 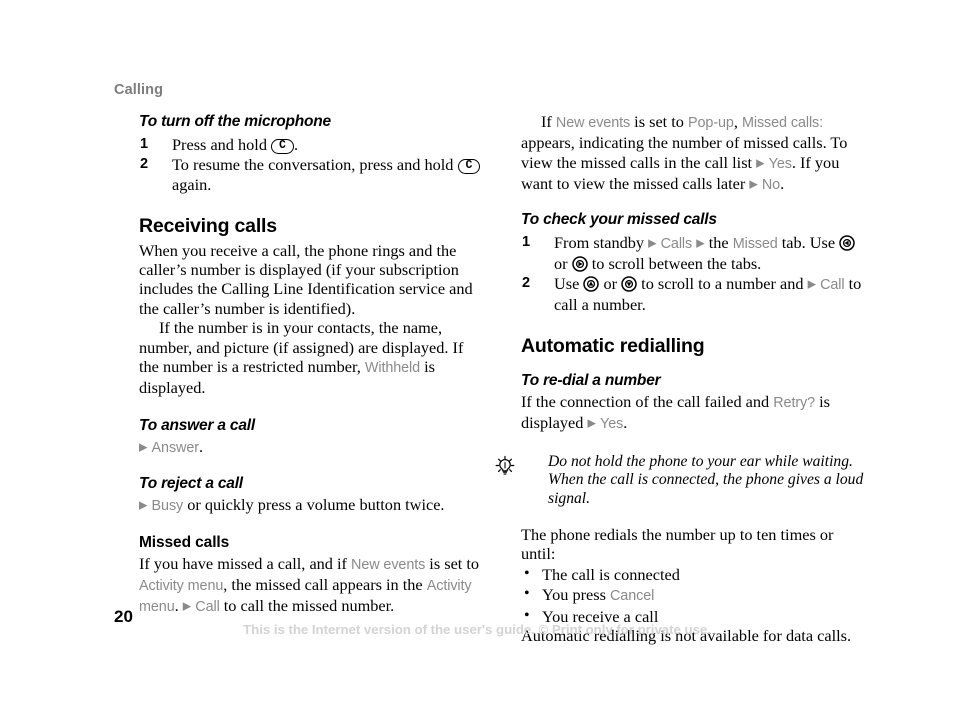 What do you see at coordinates (311, 145) in the screenshot?
I see `step-item: 1 Press and hold C.` at bounding box center [311, 145].